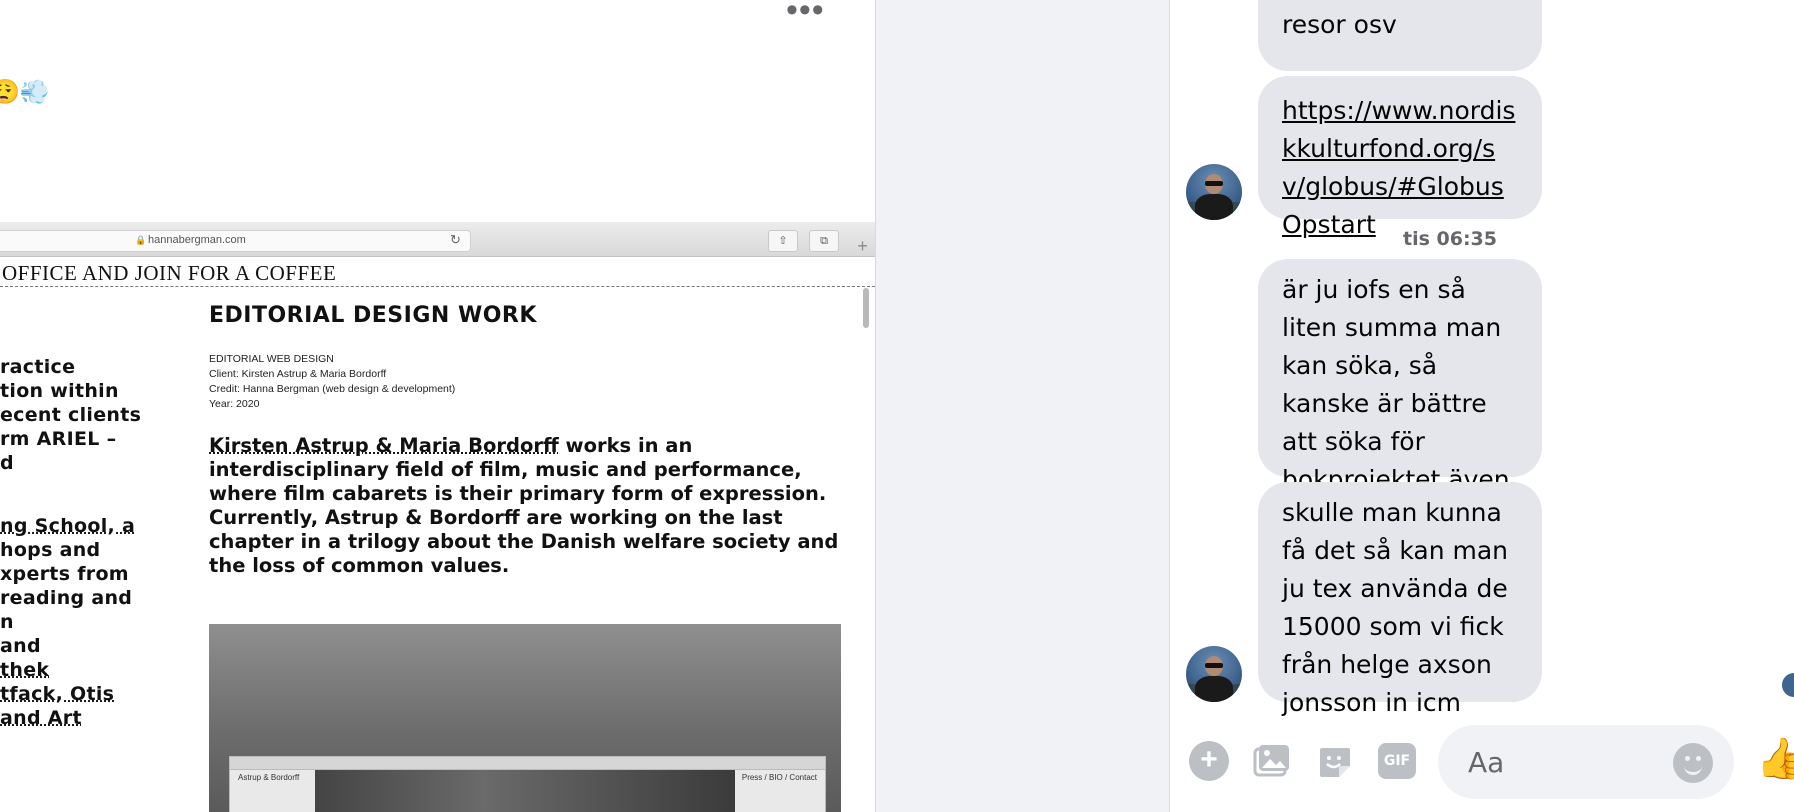 The height and width of the screenshot is (812, 1794). Describe the element at coordinates (66, 598) in the screenshot. I see `left-column-line: reading and` at that location.